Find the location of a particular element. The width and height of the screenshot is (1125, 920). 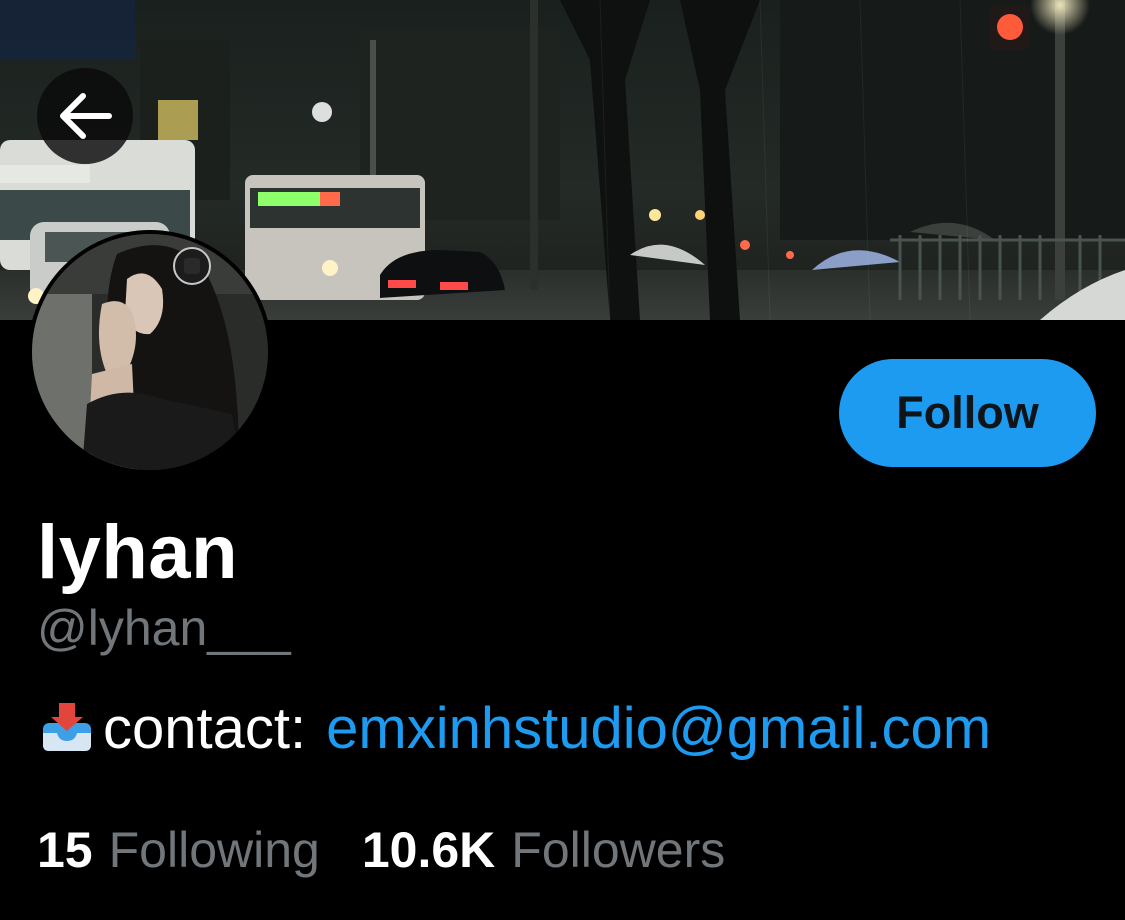

profile-stats: 15 Following 10.6K Followers is located at coordinates (381, 850).